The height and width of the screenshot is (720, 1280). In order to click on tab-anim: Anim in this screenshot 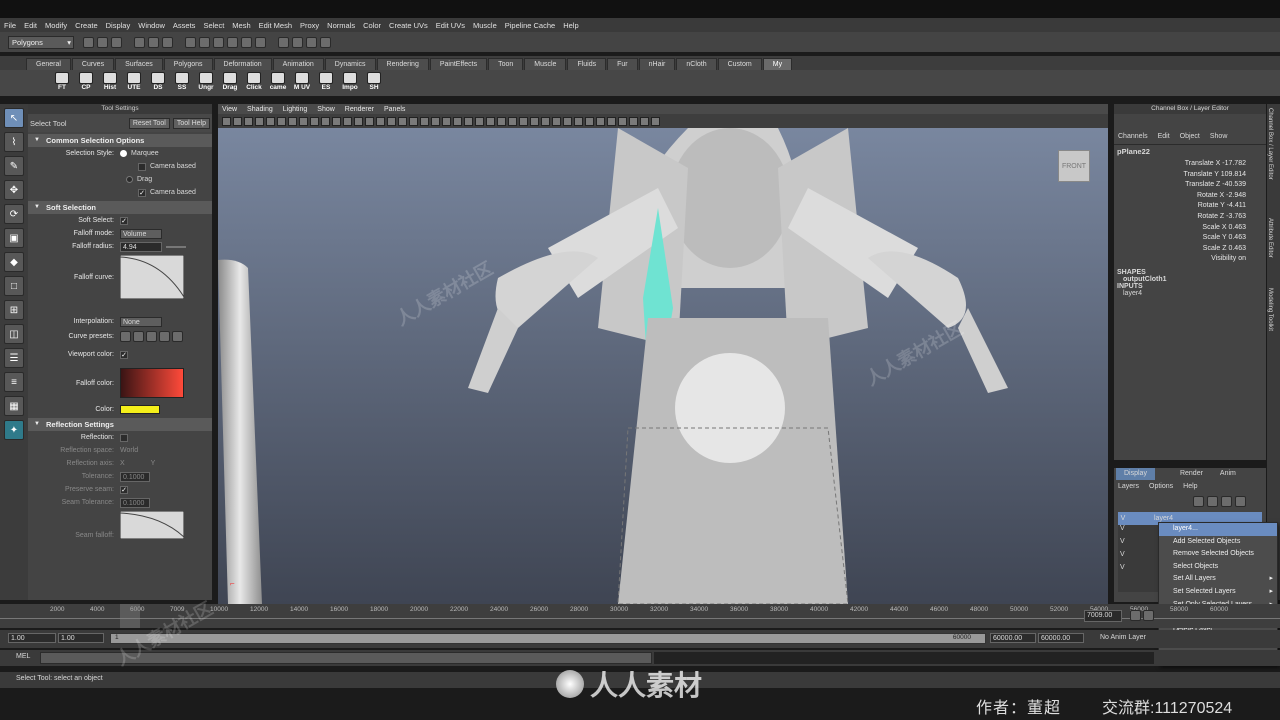, I will do `click(1228, 474)`.